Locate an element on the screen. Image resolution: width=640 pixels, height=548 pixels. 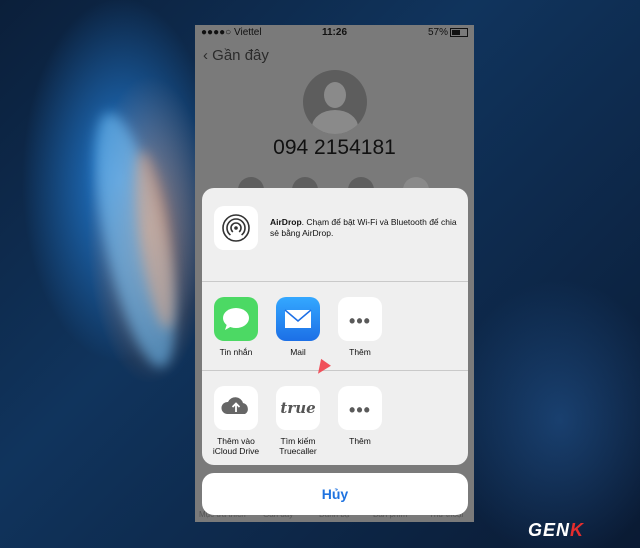
logo-text-gen: GEN is located at coordinates (549, 530).